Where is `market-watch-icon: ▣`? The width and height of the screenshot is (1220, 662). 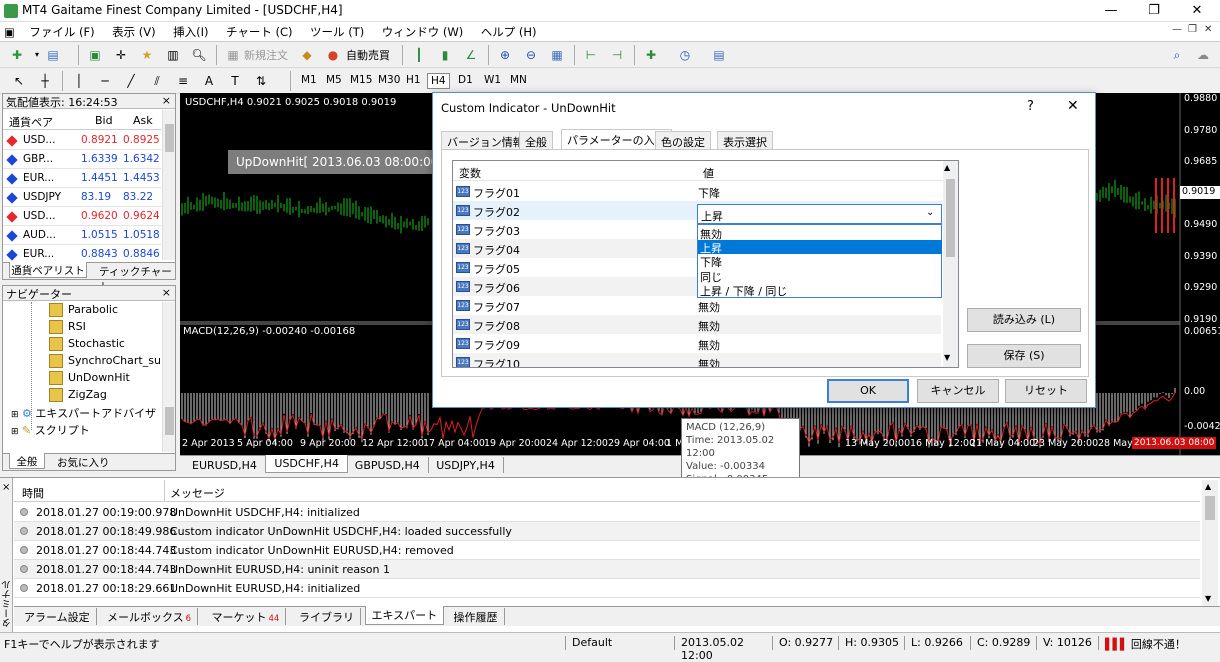 market-watch-icon: ▣ is located at coordinates (95, 55).